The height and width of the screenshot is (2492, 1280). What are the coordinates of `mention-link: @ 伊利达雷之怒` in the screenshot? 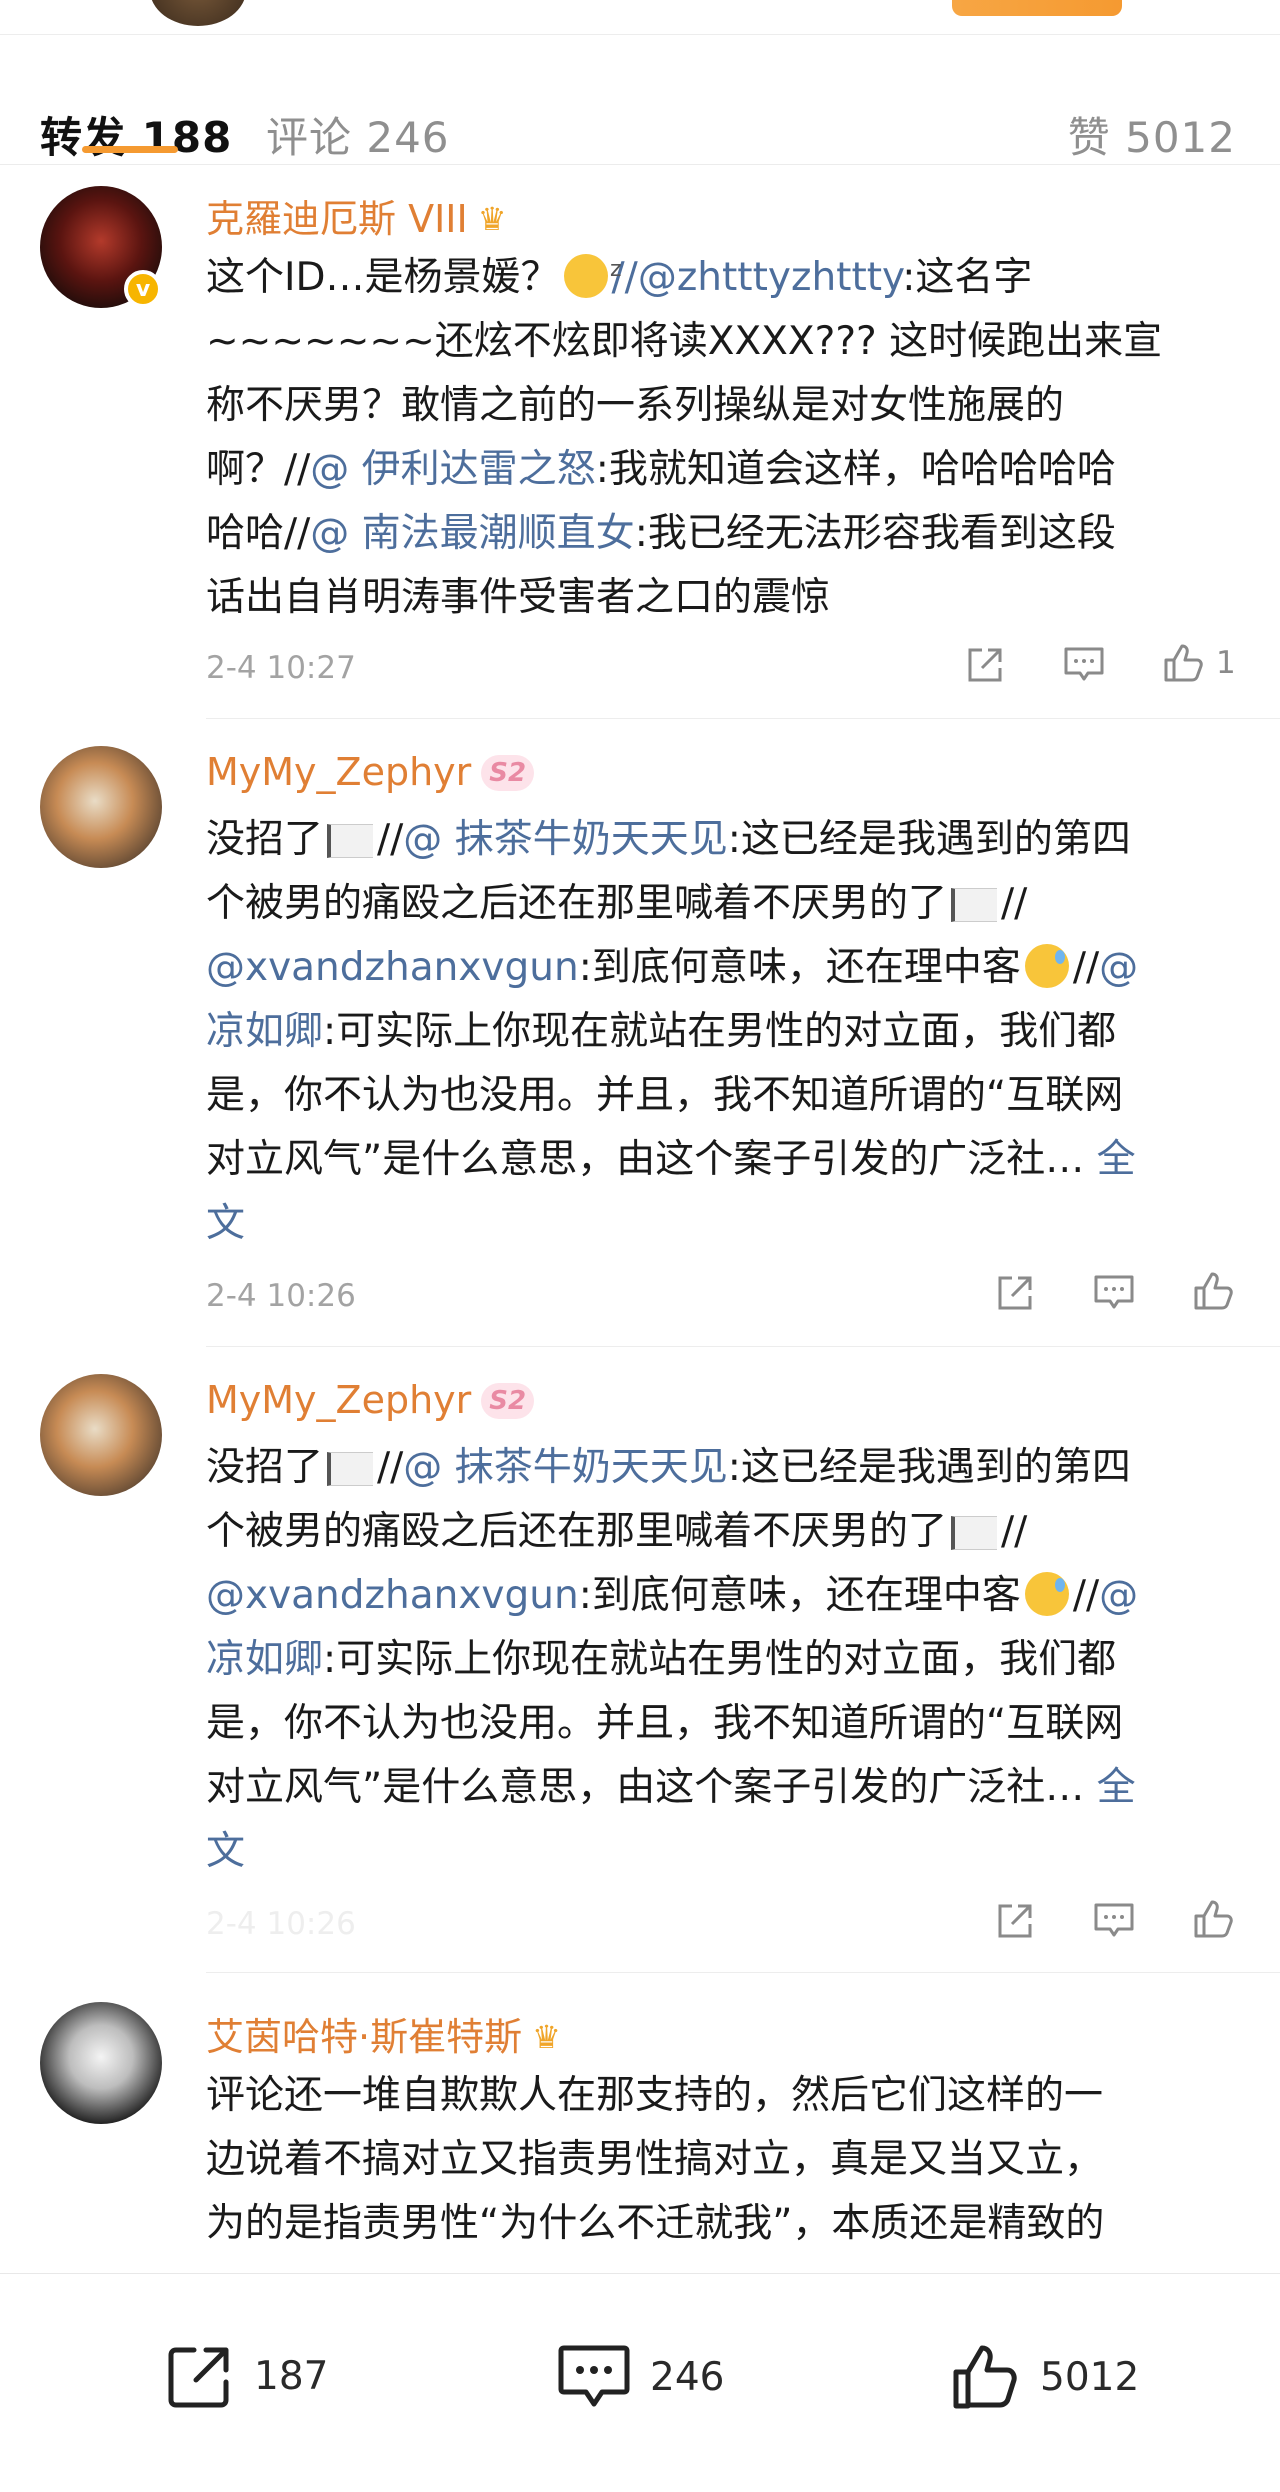 It's located at (452, 469).